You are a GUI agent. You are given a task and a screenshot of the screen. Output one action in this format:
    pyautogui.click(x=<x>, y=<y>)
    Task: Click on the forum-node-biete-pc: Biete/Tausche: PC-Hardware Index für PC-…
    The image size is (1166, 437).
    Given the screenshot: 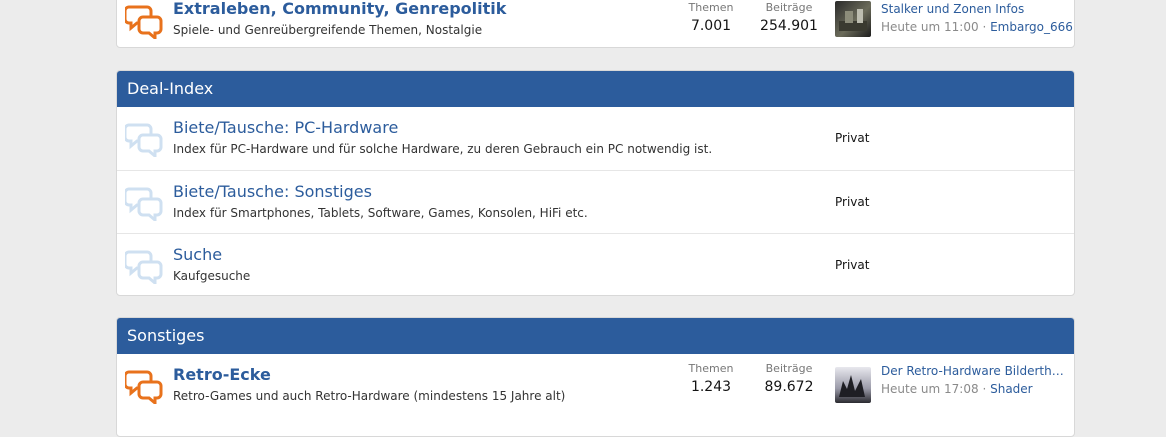 What is the action you would take?
    pyautogui.click(x=595, y=138)
    